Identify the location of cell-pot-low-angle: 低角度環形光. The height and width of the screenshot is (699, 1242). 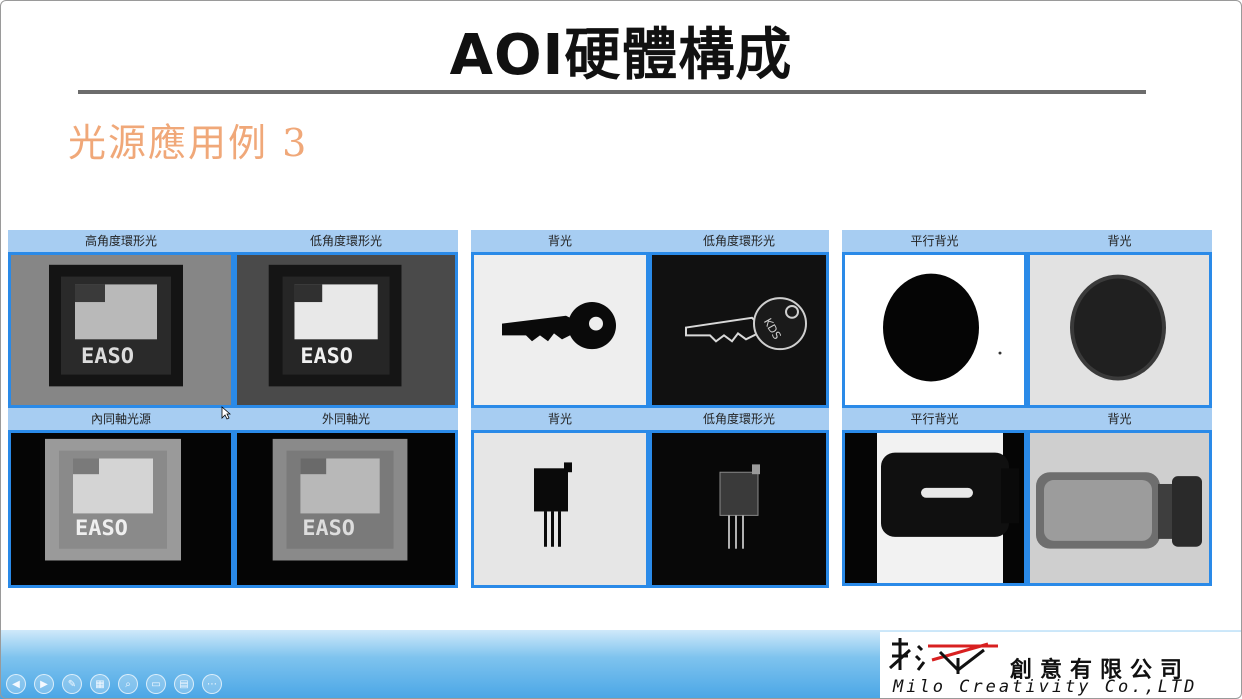
(739, 498).